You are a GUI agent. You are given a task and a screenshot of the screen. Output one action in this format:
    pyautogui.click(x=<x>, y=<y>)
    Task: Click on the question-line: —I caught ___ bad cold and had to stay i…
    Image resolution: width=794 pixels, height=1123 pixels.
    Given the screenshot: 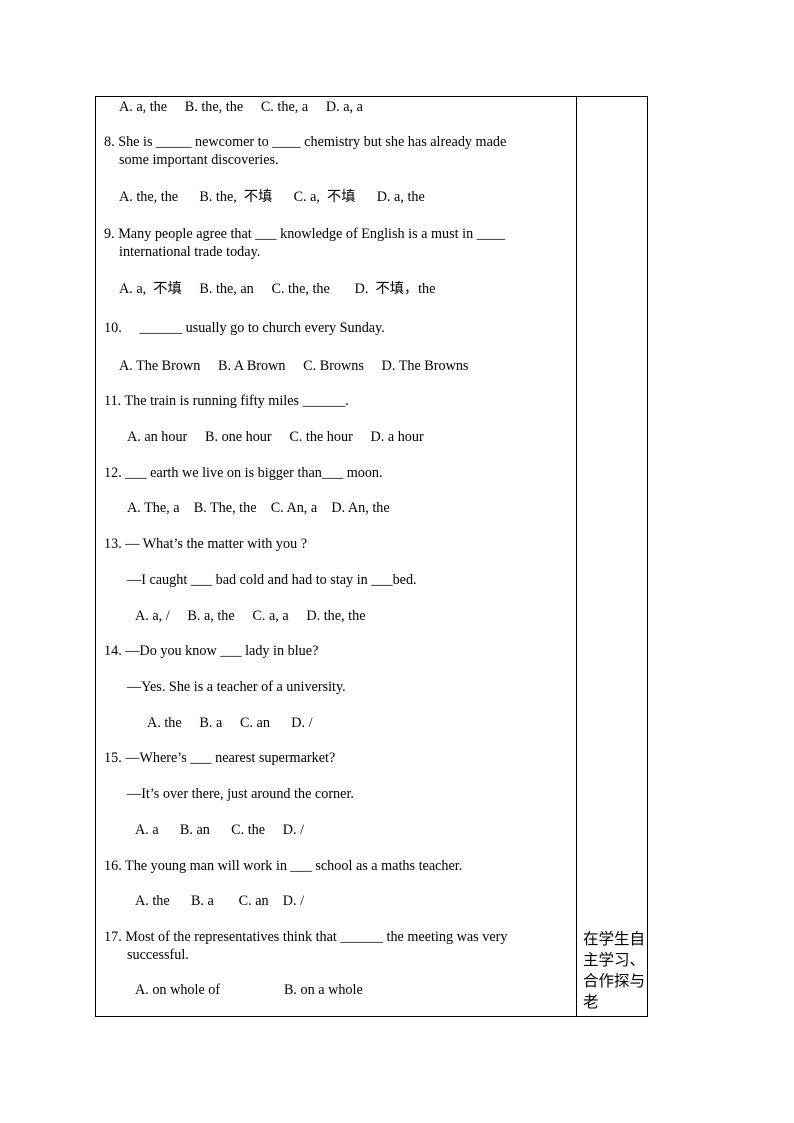 What is the action you would take?
    pyautogui.click(x=272, y=580)
    